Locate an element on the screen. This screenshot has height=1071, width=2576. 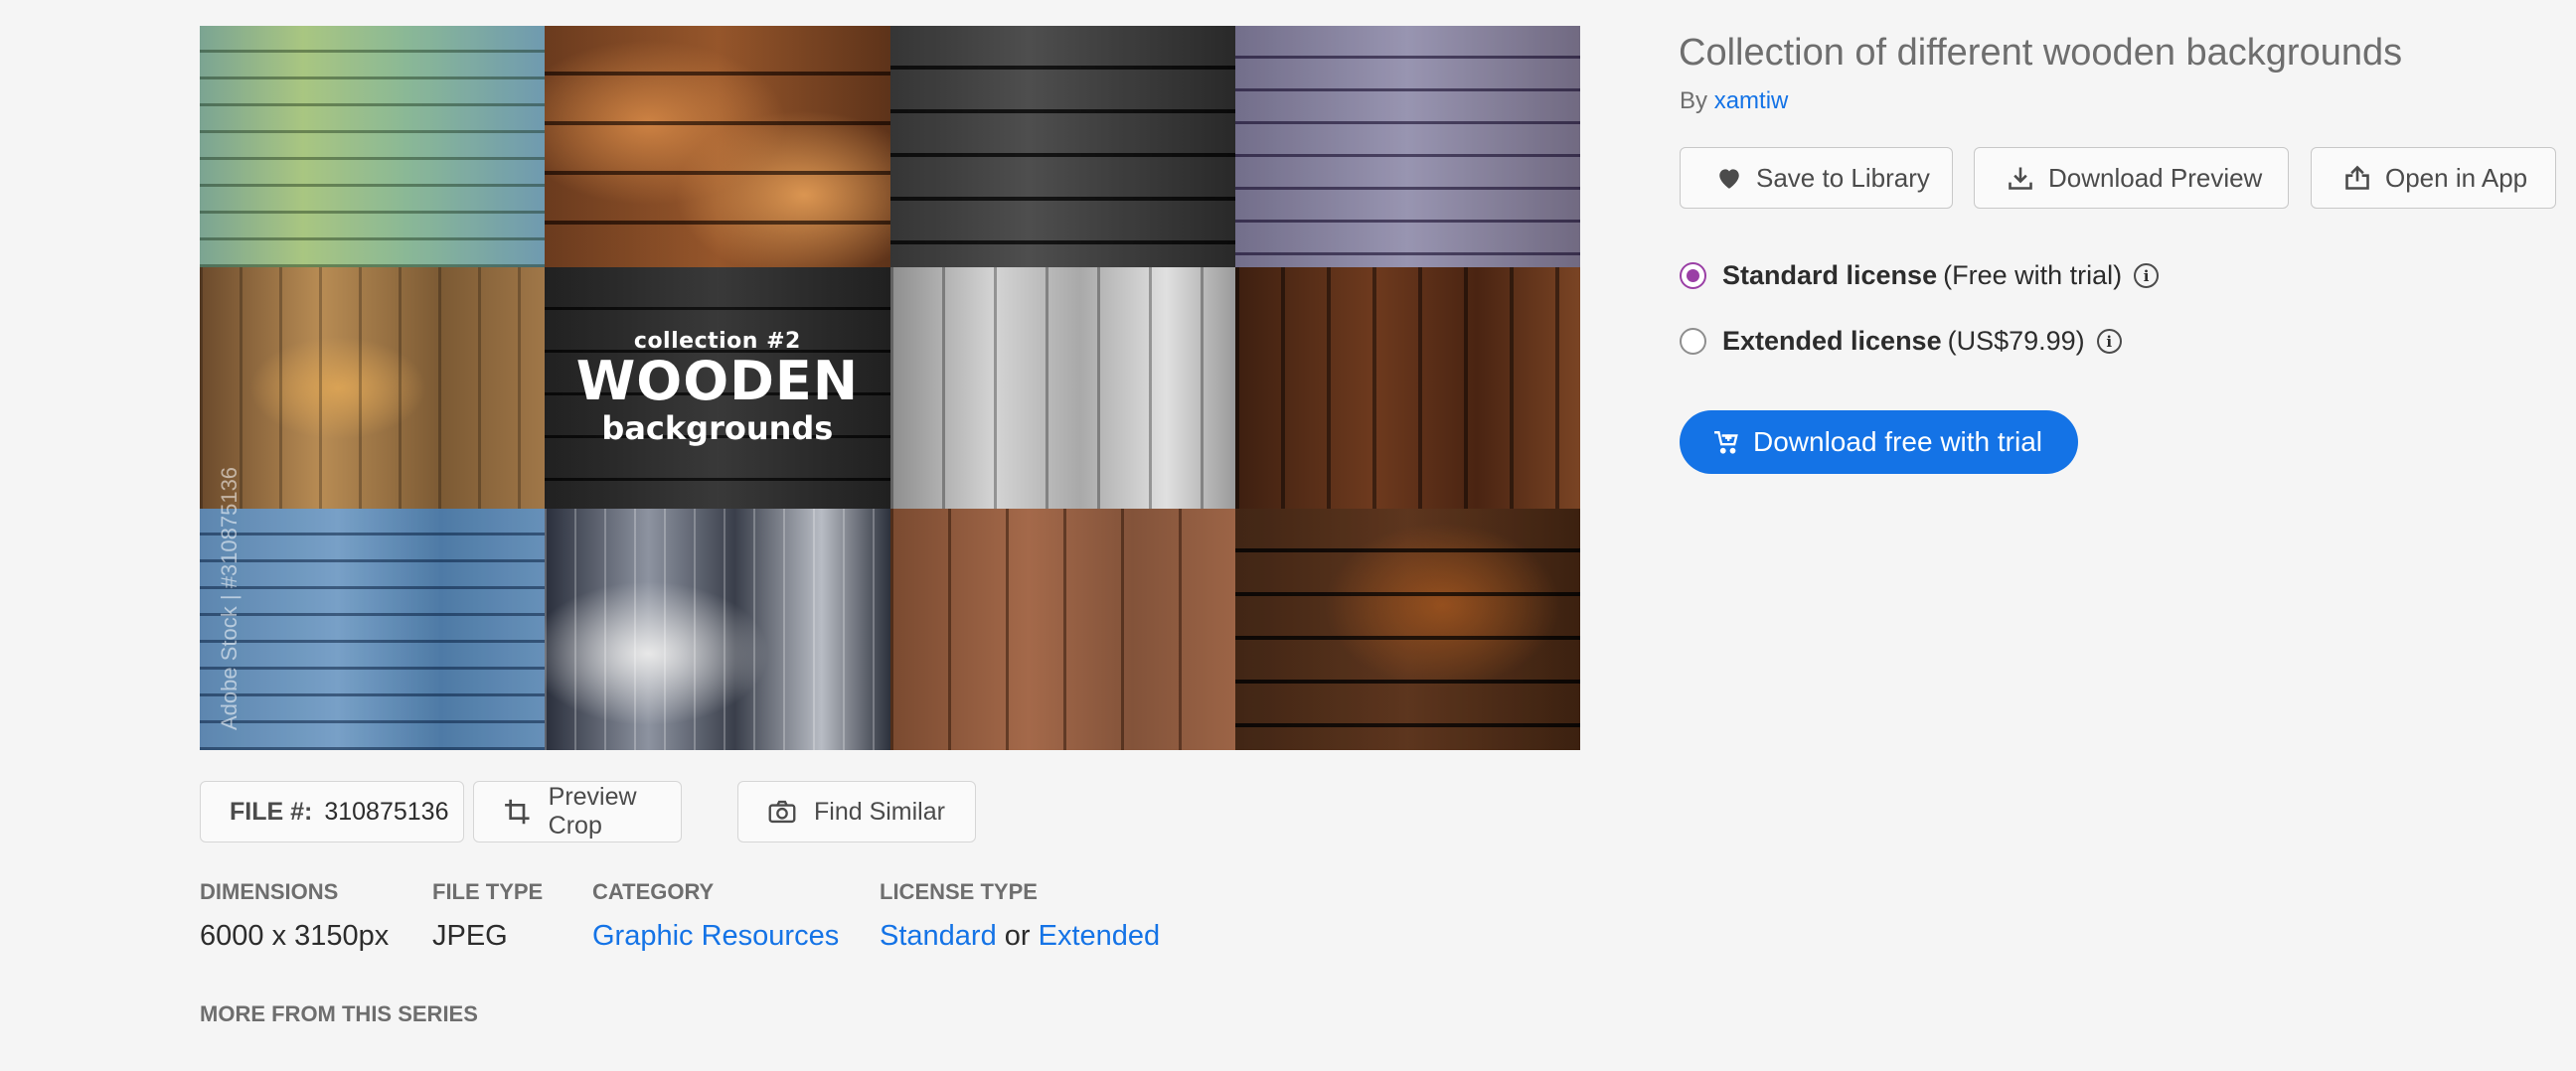
asset-byline: By xamtiw is located at coordinates (1734, 101).